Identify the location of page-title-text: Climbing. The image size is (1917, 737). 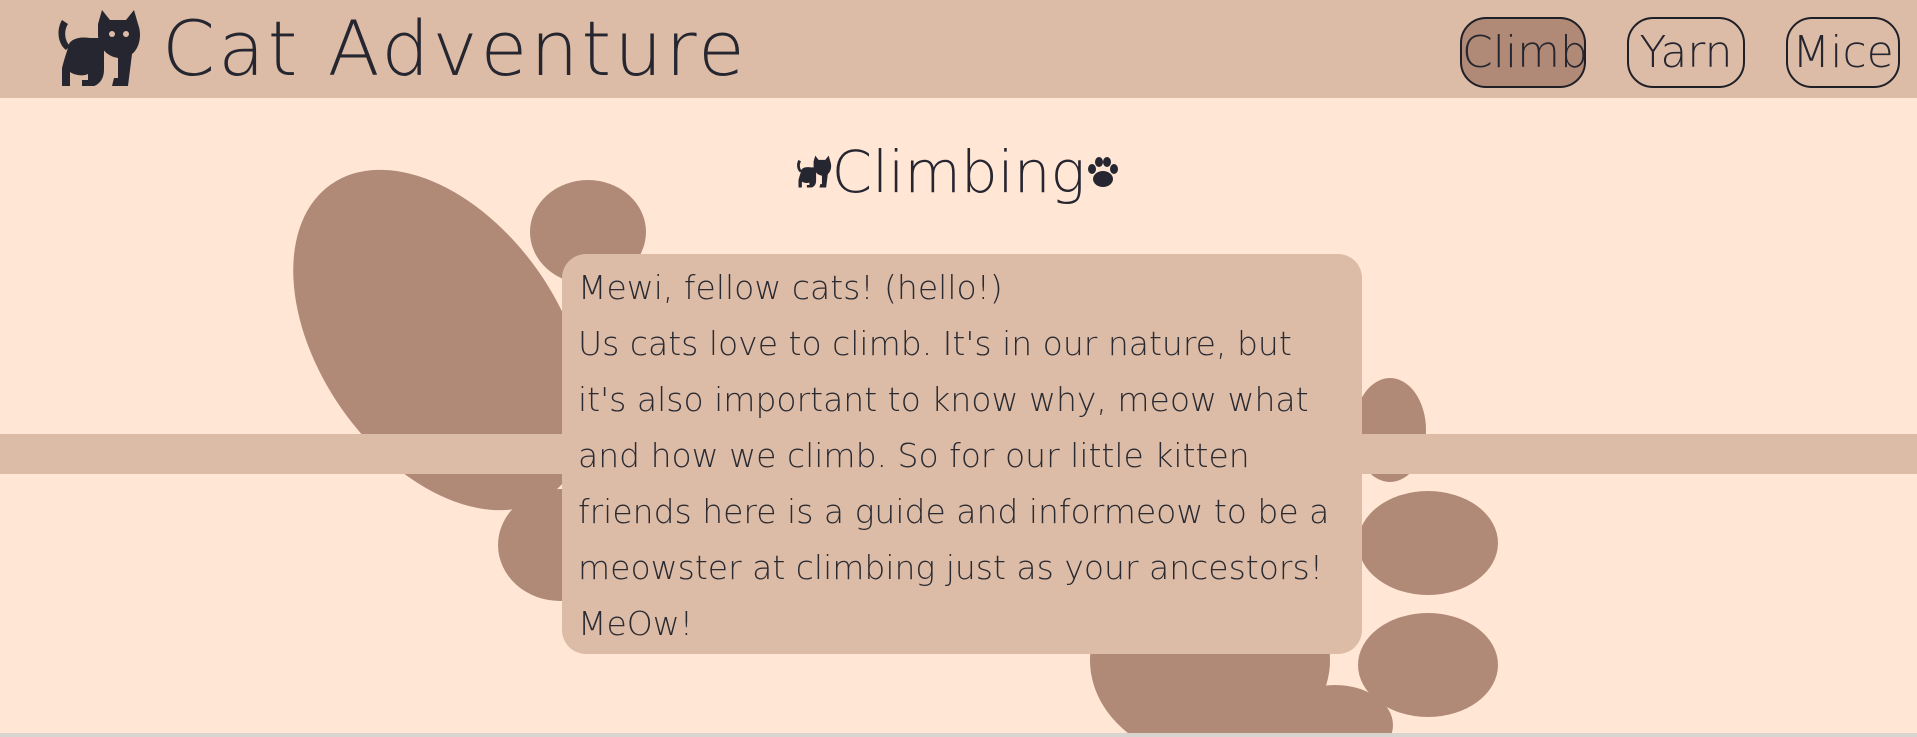
(958, 172).